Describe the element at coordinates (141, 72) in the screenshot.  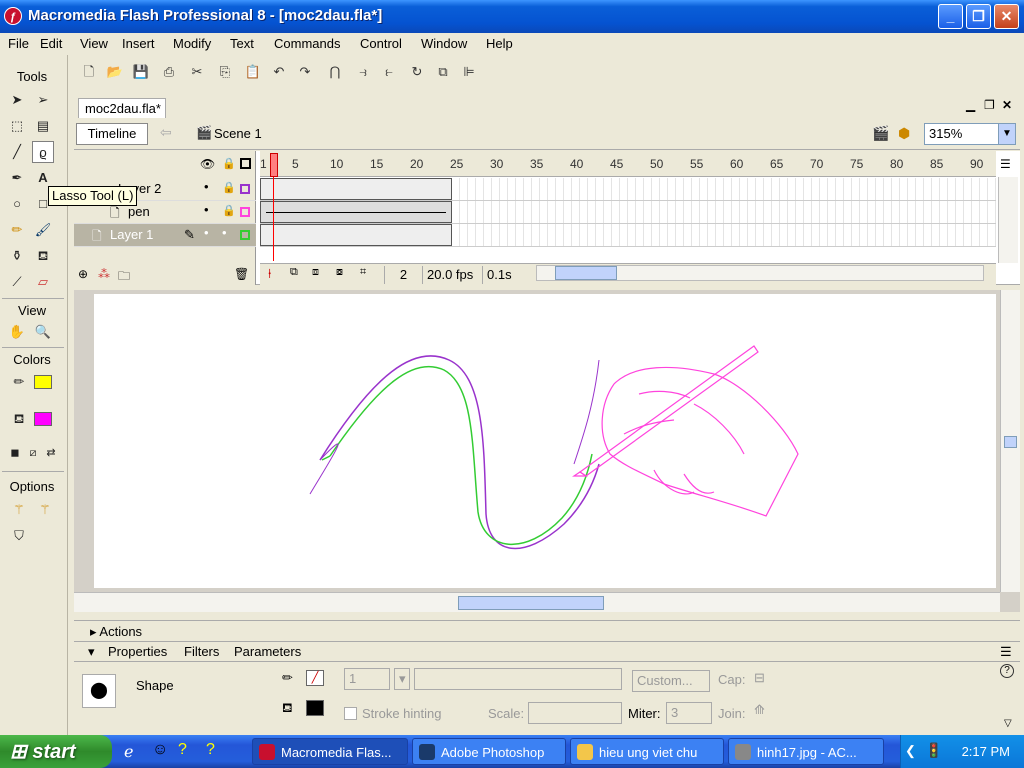
I see `save-icon: 💾` at that location.